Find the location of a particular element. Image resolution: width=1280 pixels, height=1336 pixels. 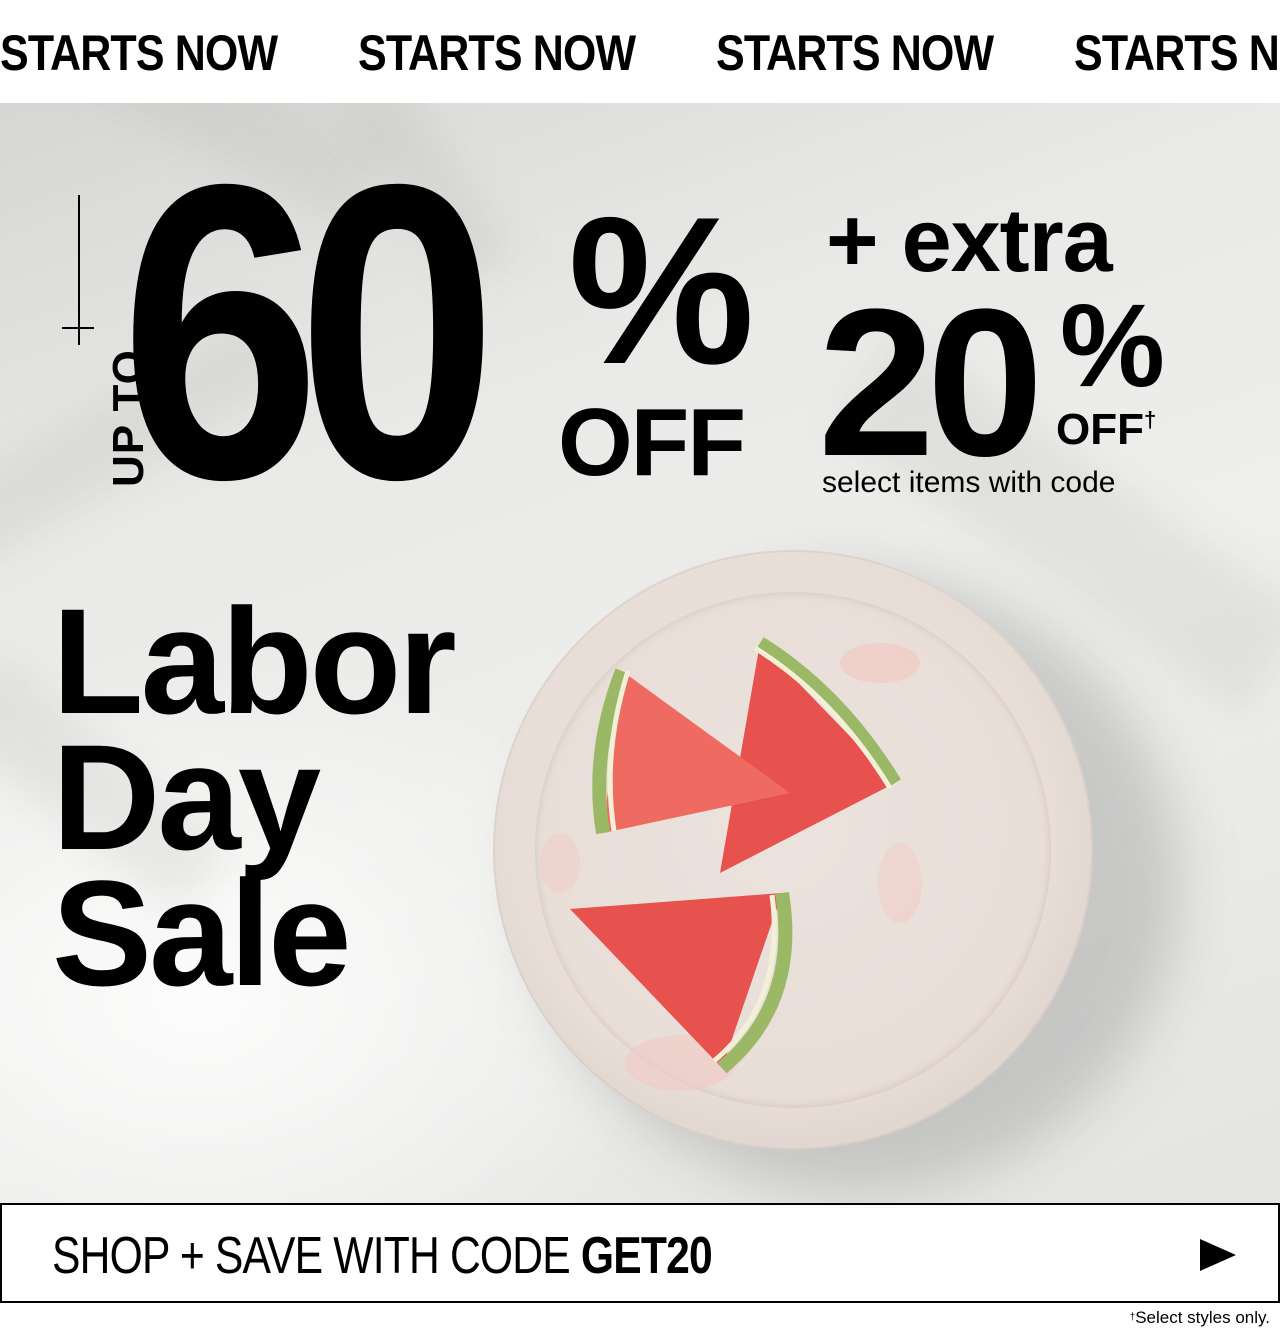

cta-label-text: SHOP + SAVE WITH CODE is located at coordinates (316, 1256).